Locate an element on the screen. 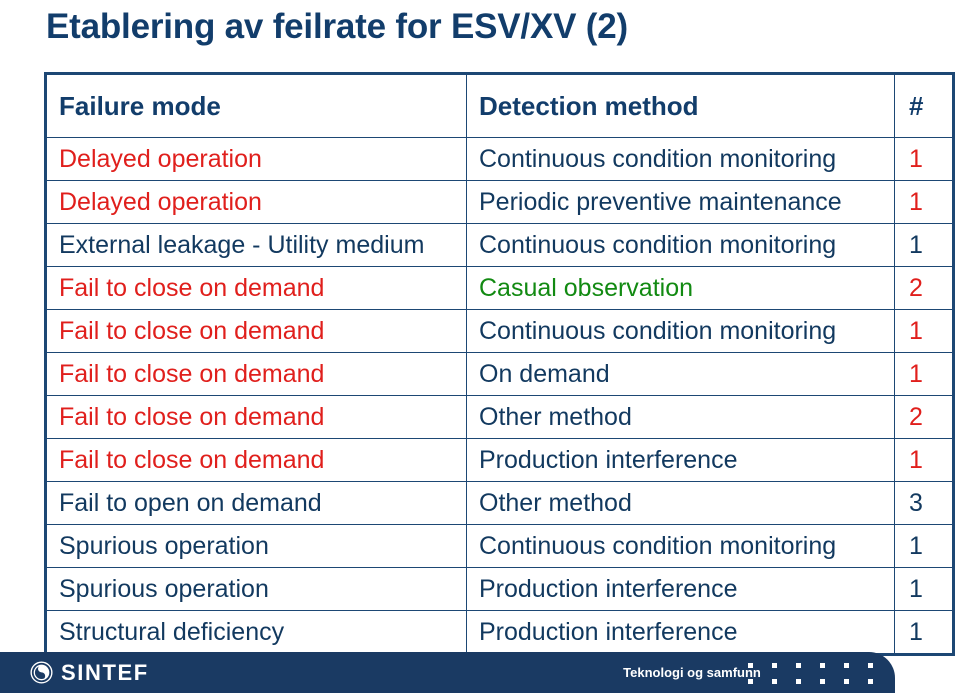  footer-bar: SINTEF Teknologi og samfunn is located at coordinates (447, 672).